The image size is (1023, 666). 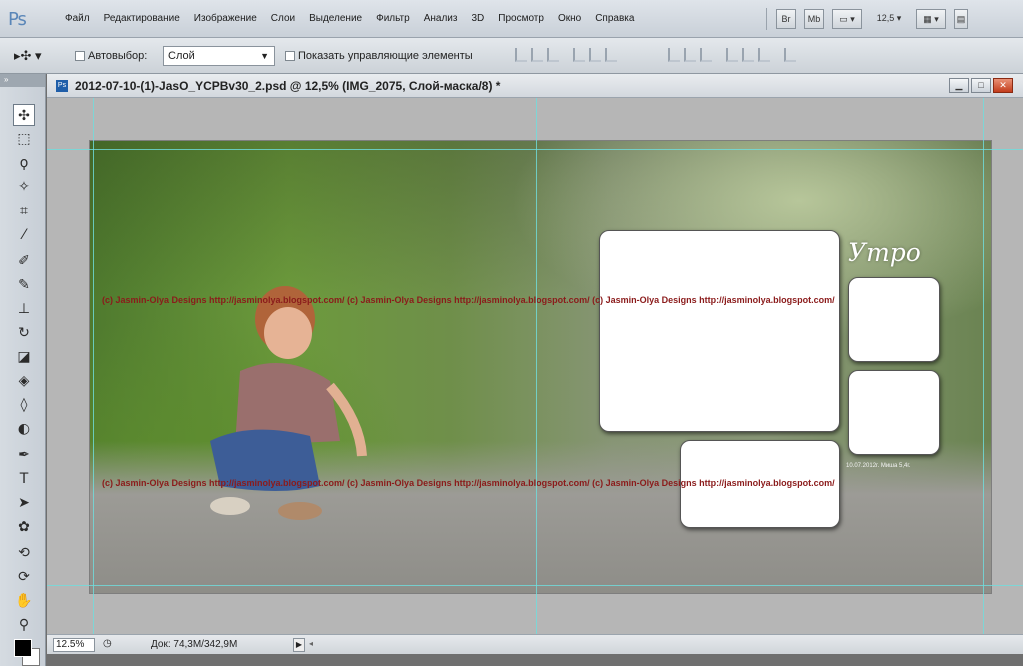 I want to click on title-text-utro: Утро, so click(x=884, y=252).